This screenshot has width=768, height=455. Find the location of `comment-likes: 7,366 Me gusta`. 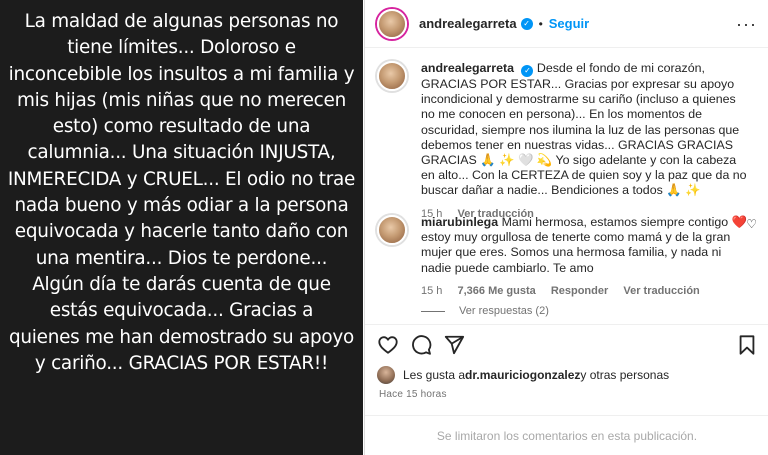

comment-likes: 7,366 Me gusta is located at coordinates (496, 291).